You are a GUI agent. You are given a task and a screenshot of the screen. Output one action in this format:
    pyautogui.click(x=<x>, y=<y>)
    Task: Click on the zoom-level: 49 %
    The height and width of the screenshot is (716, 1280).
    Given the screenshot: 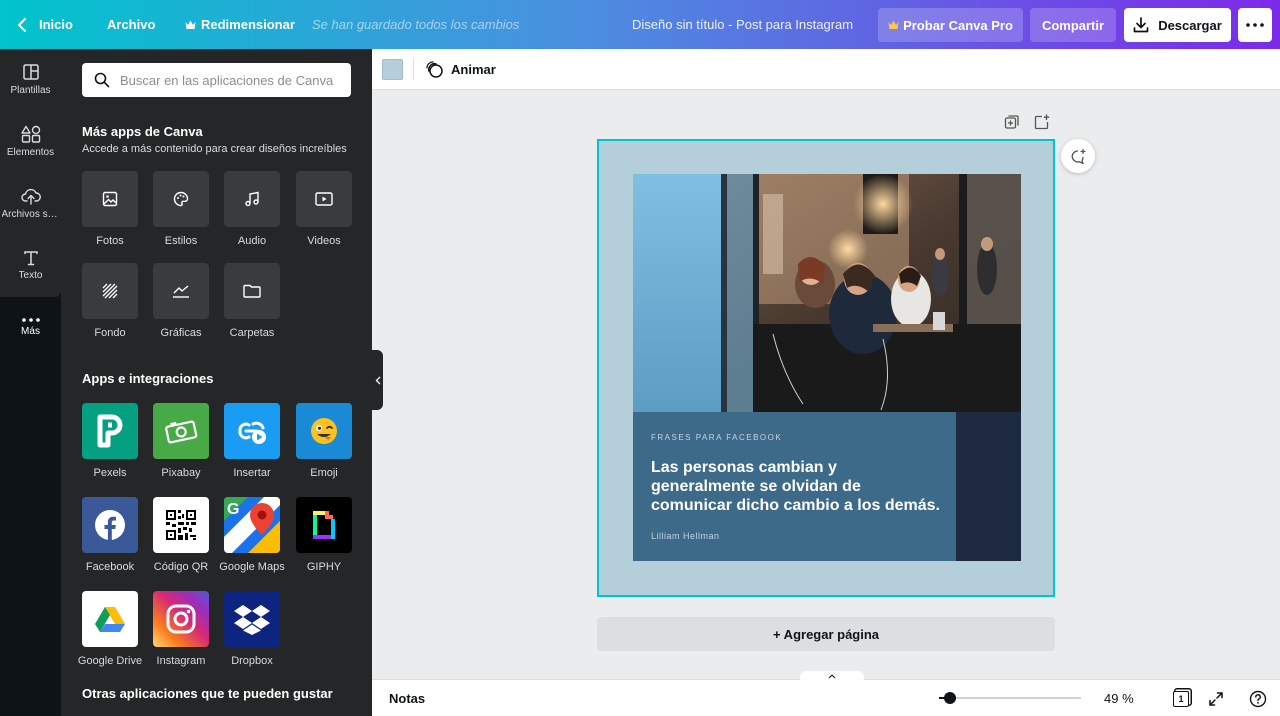 What is the action you would take?
    pyautogui.click(x=1119, y=698)
    